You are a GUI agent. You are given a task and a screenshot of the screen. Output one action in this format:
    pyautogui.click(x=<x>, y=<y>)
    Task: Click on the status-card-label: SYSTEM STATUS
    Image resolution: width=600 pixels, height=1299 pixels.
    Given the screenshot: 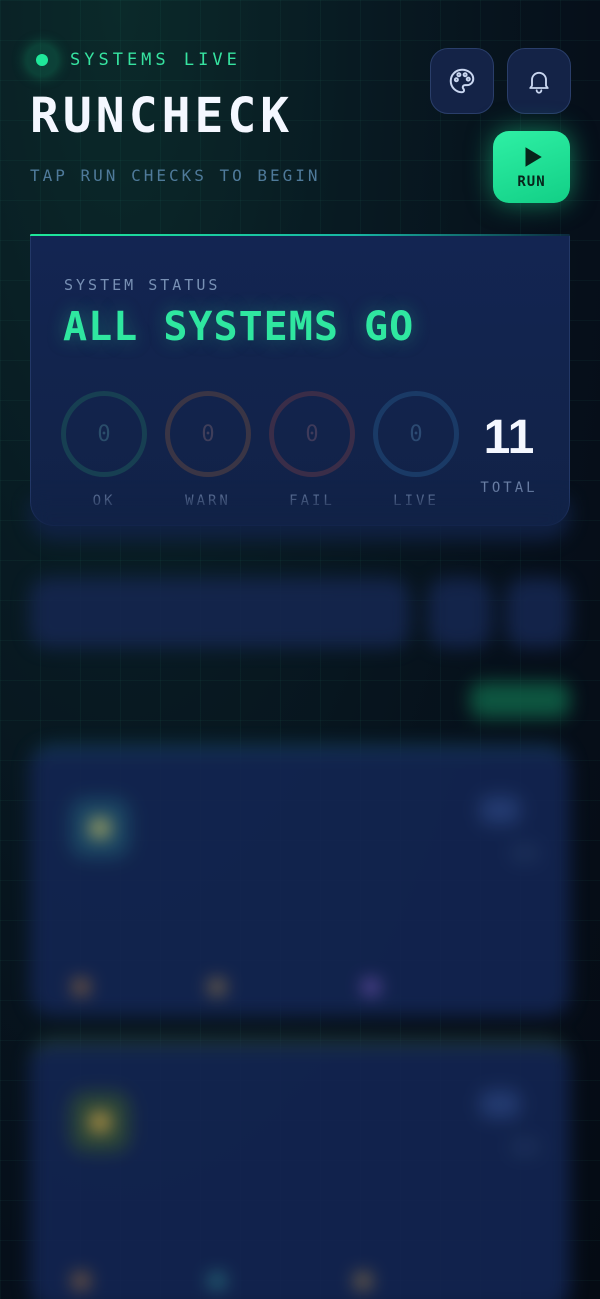 What is the action you would take?
    pyautogui.click(x=142, y=285)
    